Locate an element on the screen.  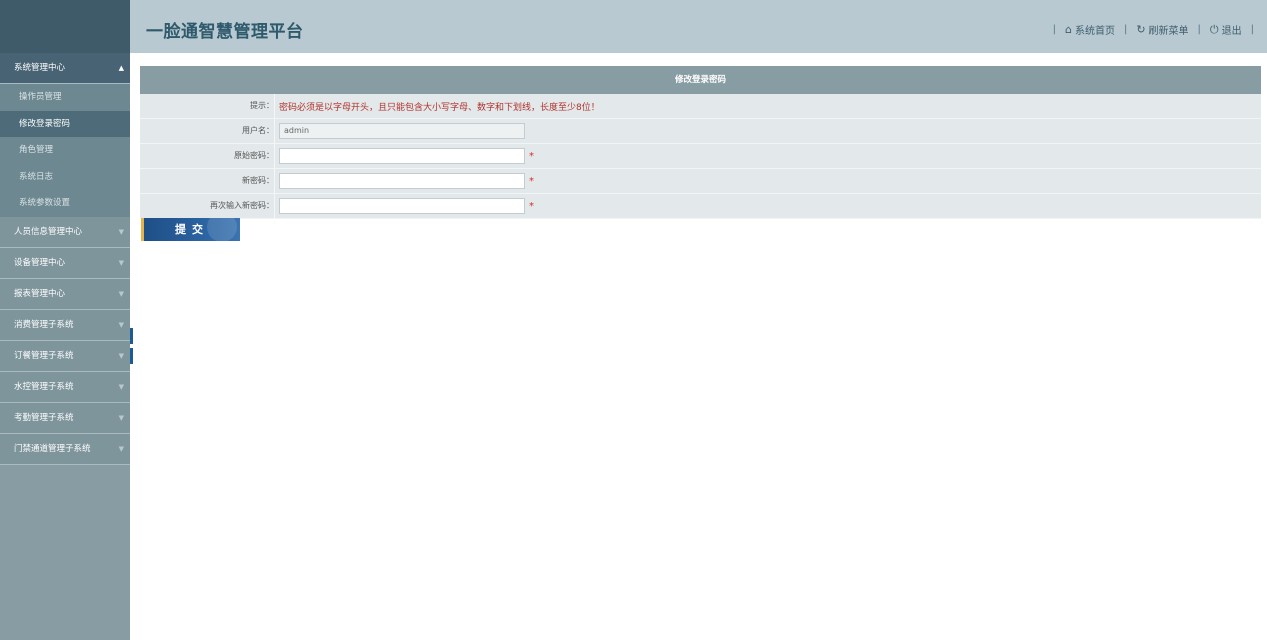
sidebar-group-water-control: 水控管理子系统 ▼ is located at coordinates (65, 387).